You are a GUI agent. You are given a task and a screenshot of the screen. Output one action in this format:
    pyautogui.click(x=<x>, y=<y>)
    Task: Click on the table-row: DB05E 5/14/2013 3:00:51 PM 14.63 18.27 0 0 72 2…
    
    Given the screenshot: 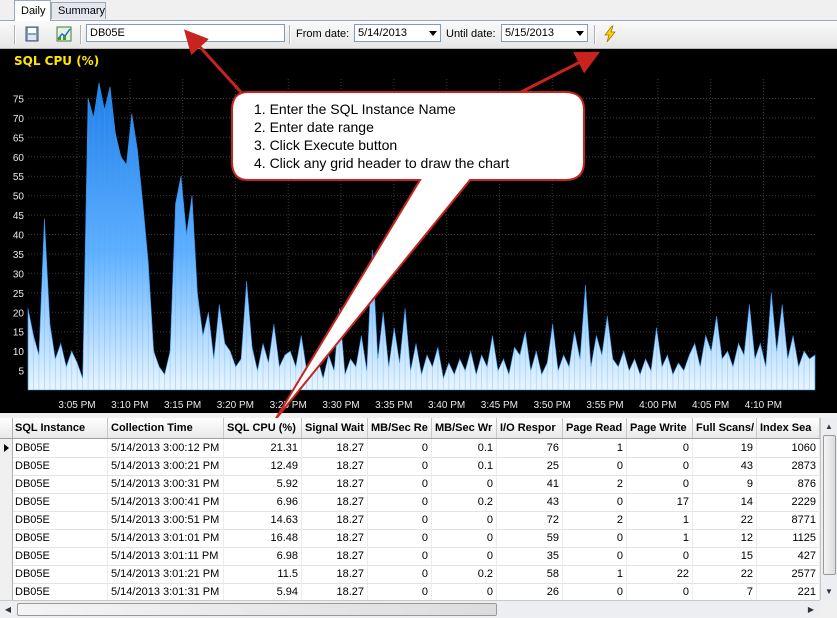 What is the action you would take?
    pyautogui.click(x=410, y=520)
    